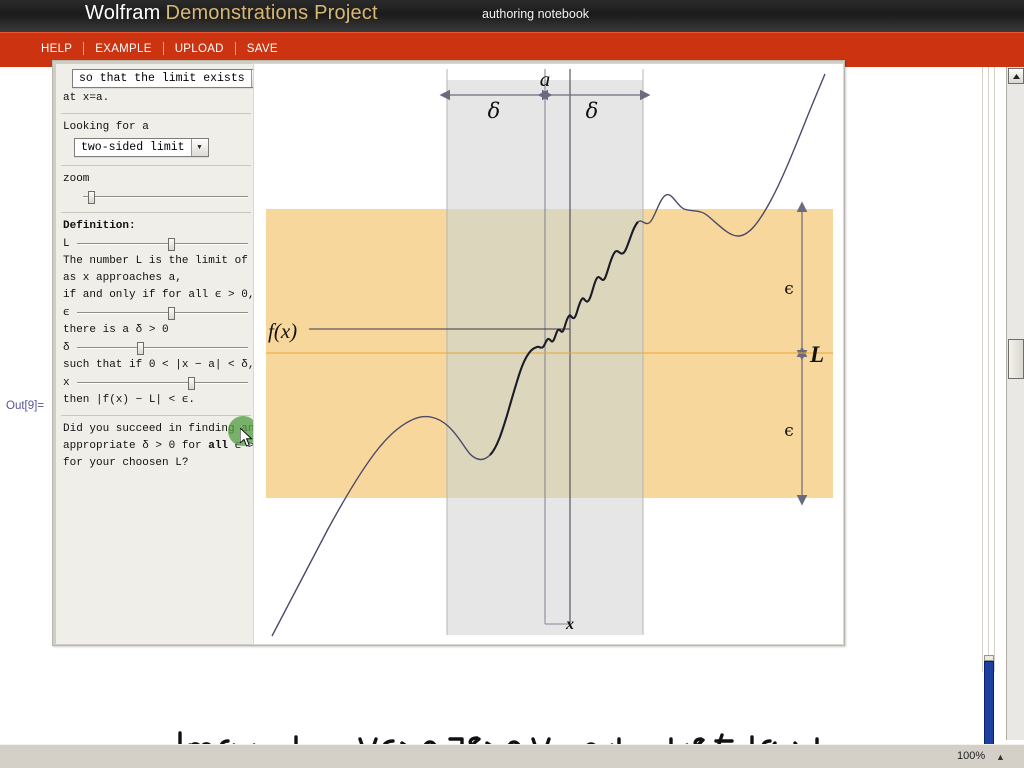  I want to click on status-bar, so click(512, 756).